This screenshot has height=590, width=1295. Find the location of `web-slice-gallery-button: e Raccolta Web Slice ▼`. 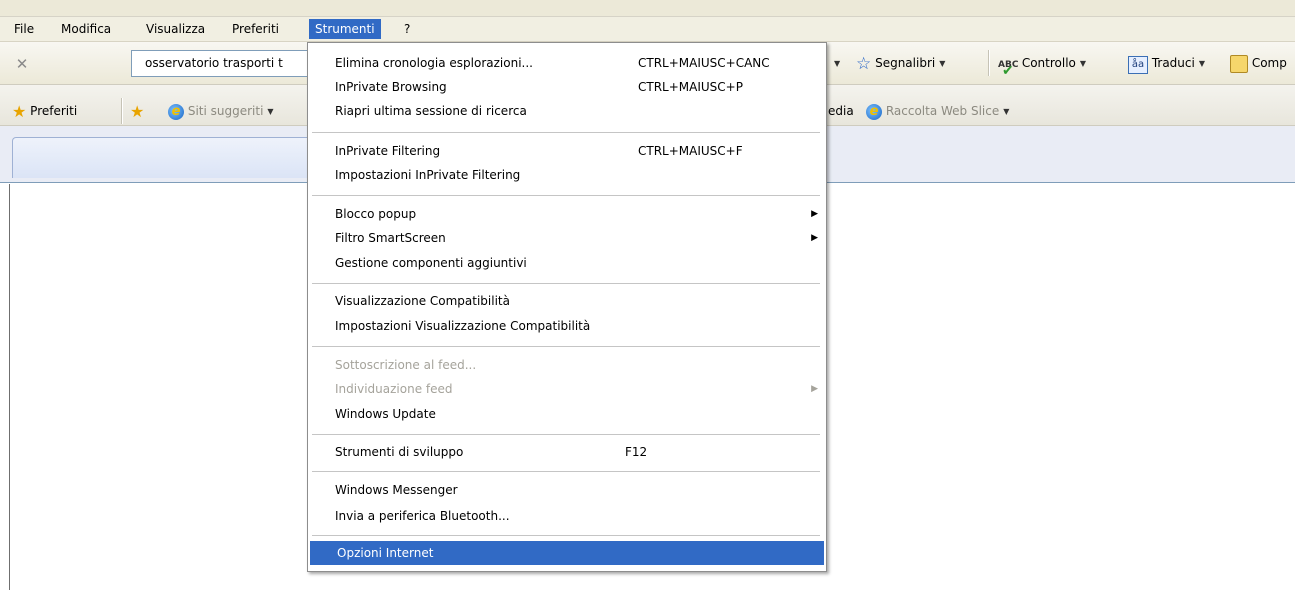

web-slice-gallery-button: e Raccolta Web Slice ▼ is located at coordinates (937, 111).